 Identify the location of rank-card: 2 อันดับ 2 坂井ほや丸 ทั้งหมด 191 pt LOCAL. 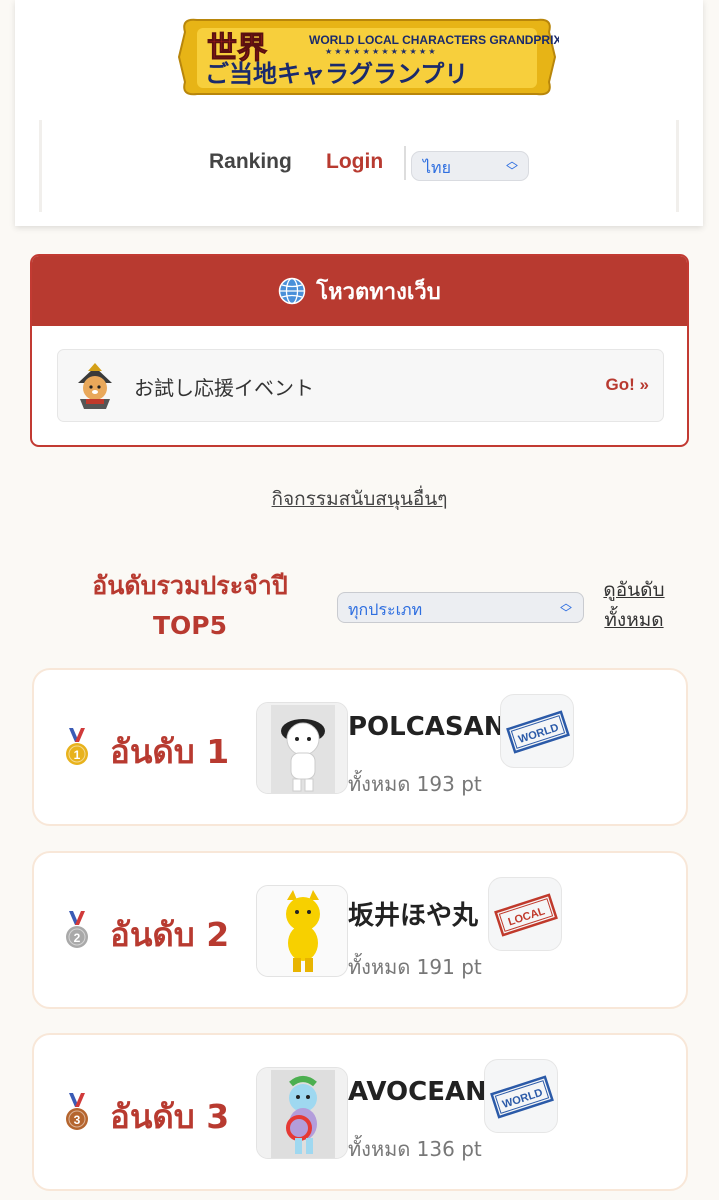
(360, 930).